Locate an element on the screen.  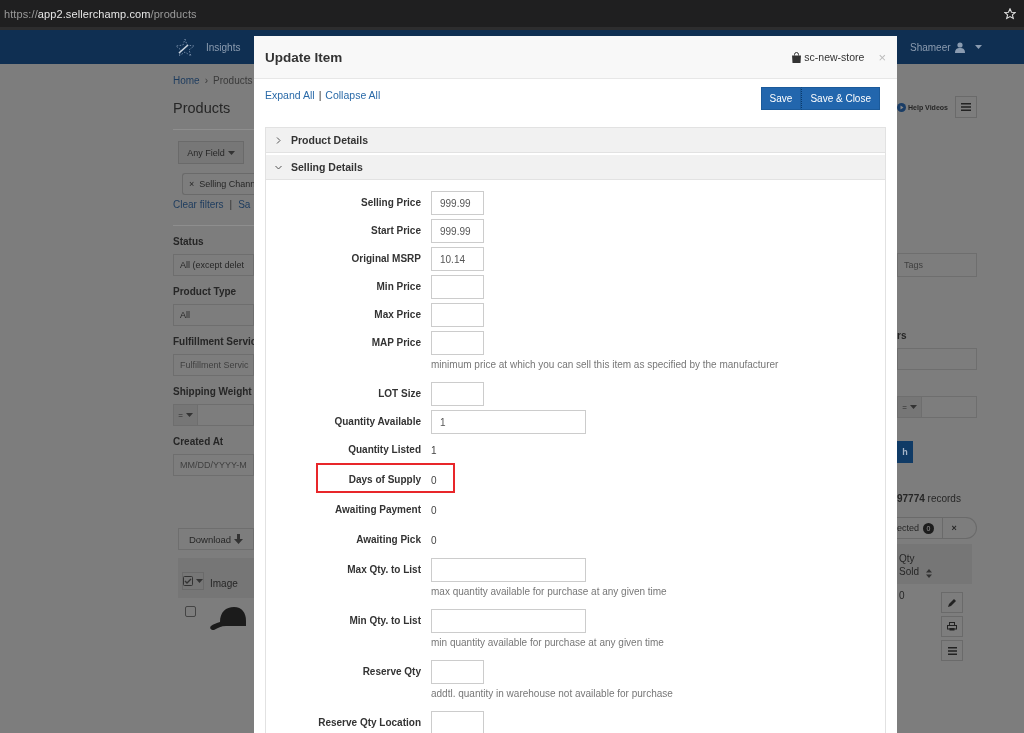
cap-photo is located at coordinates (228, 618).